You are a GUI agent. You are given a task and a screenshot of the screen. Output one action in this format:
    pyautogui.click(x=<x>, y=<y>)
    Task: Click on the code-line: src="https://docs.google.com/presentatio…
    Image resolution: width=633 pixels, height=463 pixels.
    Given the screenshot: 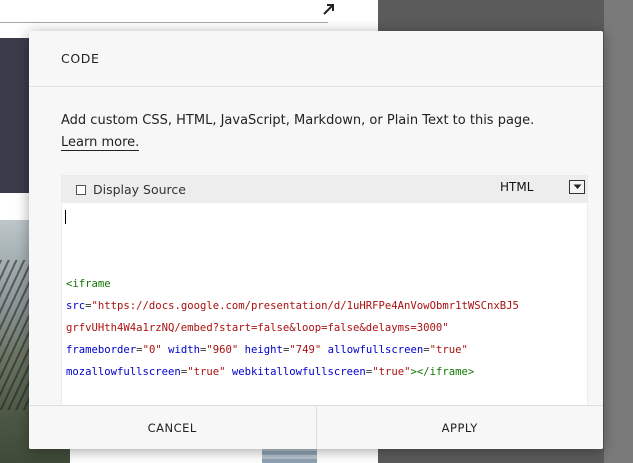 What is the action you would take?
    pyautogui.click(x=326, y=306)
    